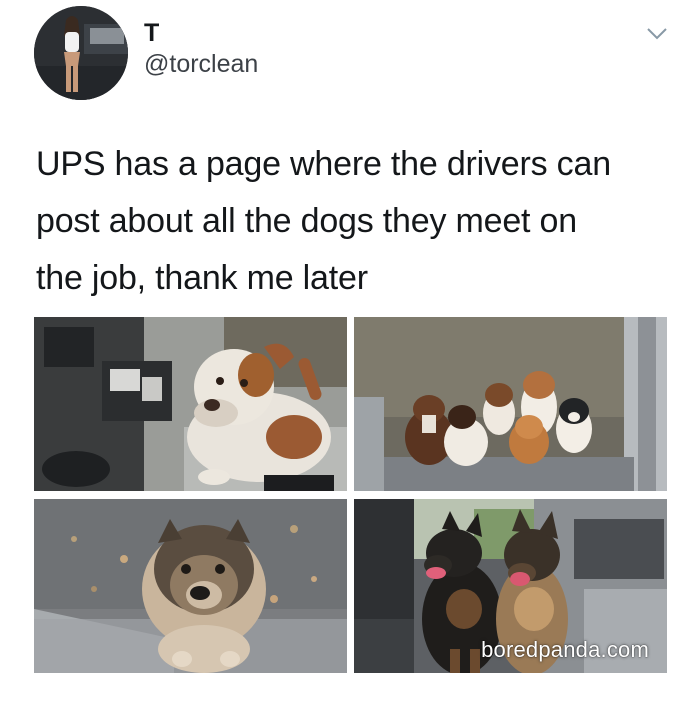 Image resolution: width=700 pixels, height=701 pixels. What do you see at coordinates (510, 404) in the screenshot?
I see `photo-puppies-at-truck-door` at bounding box center [510, 404].